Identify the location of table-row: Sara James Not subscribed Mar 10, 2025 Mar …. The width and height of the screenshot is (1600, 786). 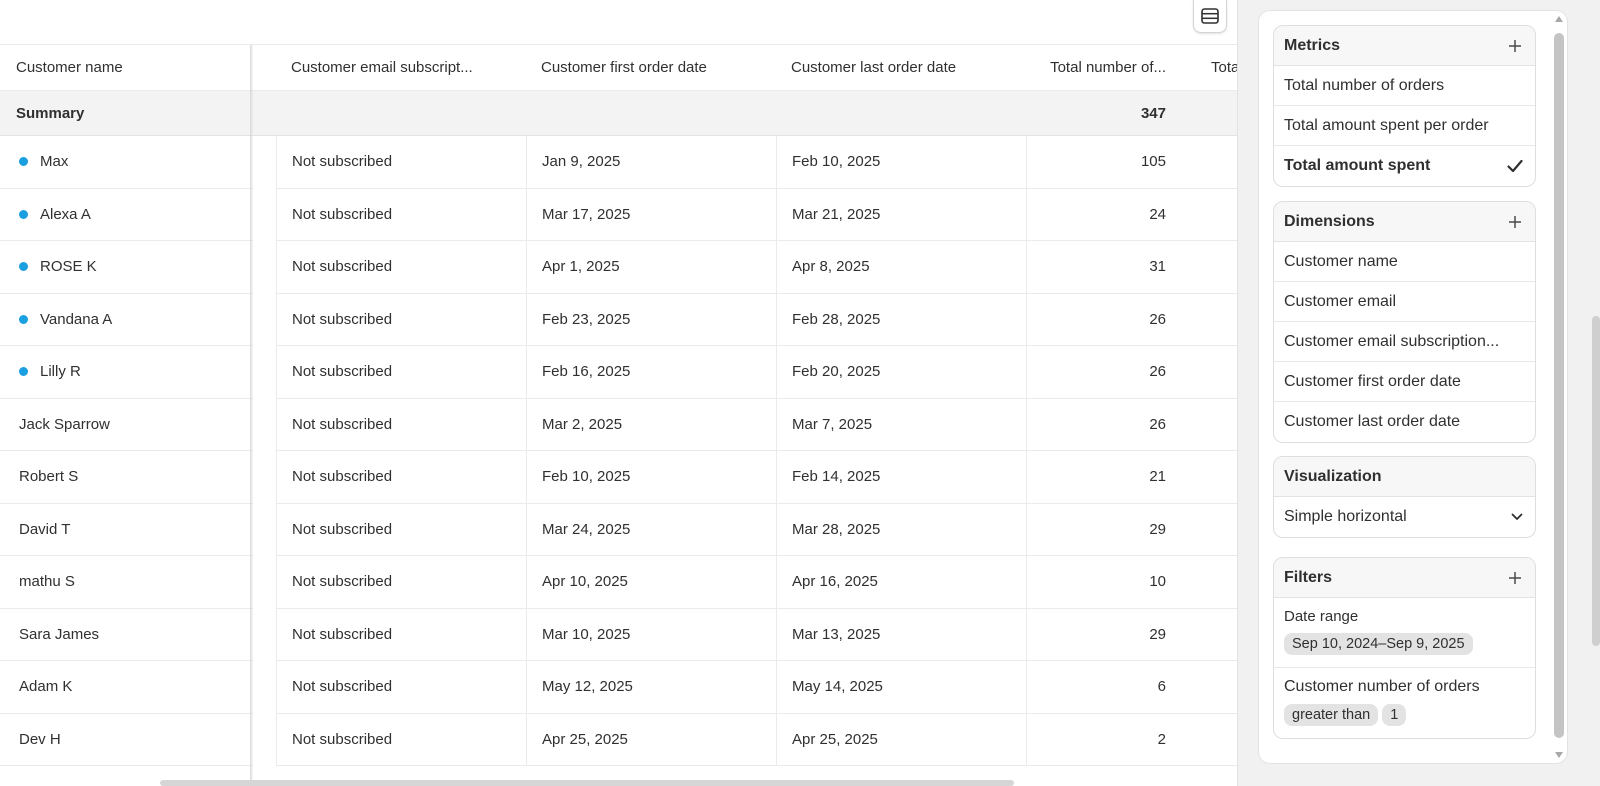
(618, 634).